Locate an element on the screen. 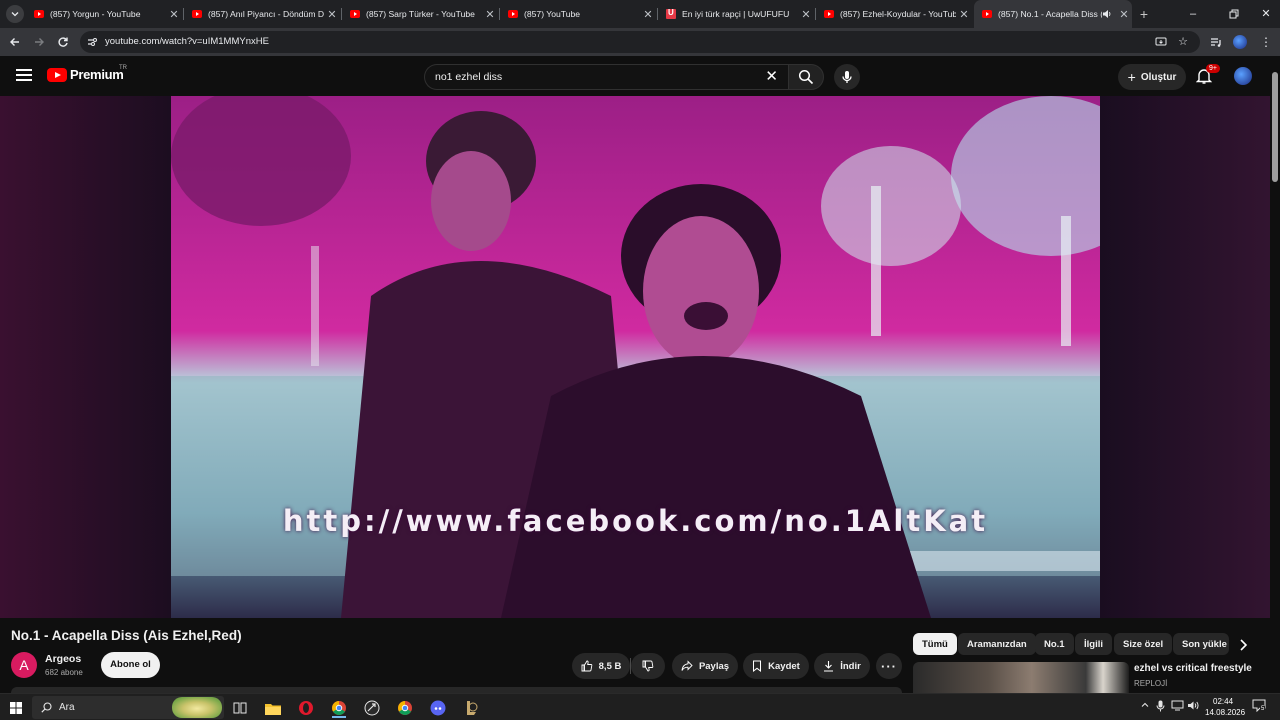 This screenshot has width=1280, height=720. tab-title: (857) Yorgun - YouTube is located at coordinates (95, 14).